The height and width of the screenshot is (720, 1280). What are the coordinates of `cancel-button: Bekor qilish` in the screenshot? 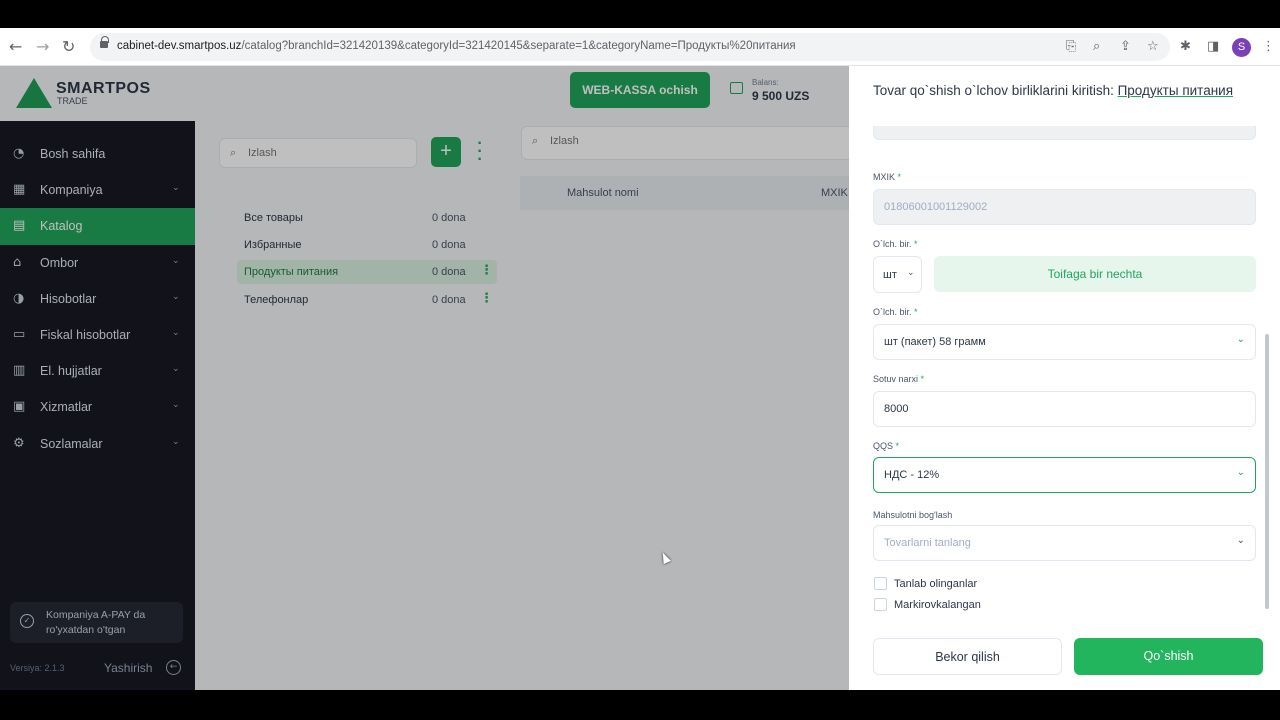 It's located at (967, 656).